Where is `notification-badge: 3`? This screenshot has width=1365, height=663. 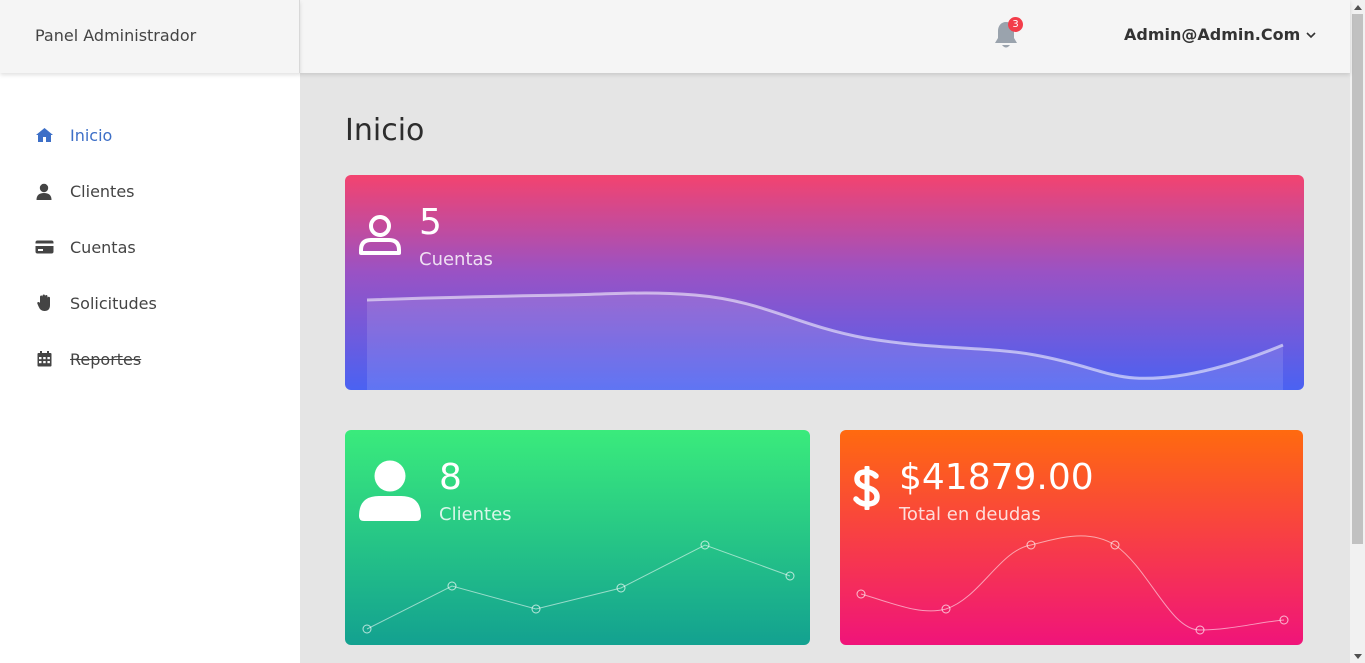
notification-badge: 3 is located at coordinates (1015, 24).